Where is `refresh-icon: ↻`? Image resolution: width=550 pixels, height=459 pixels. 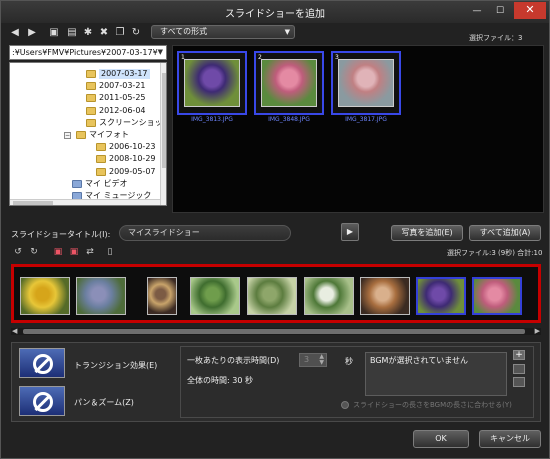
refresh-icon: ↻ is located at coordinates (136, 32).